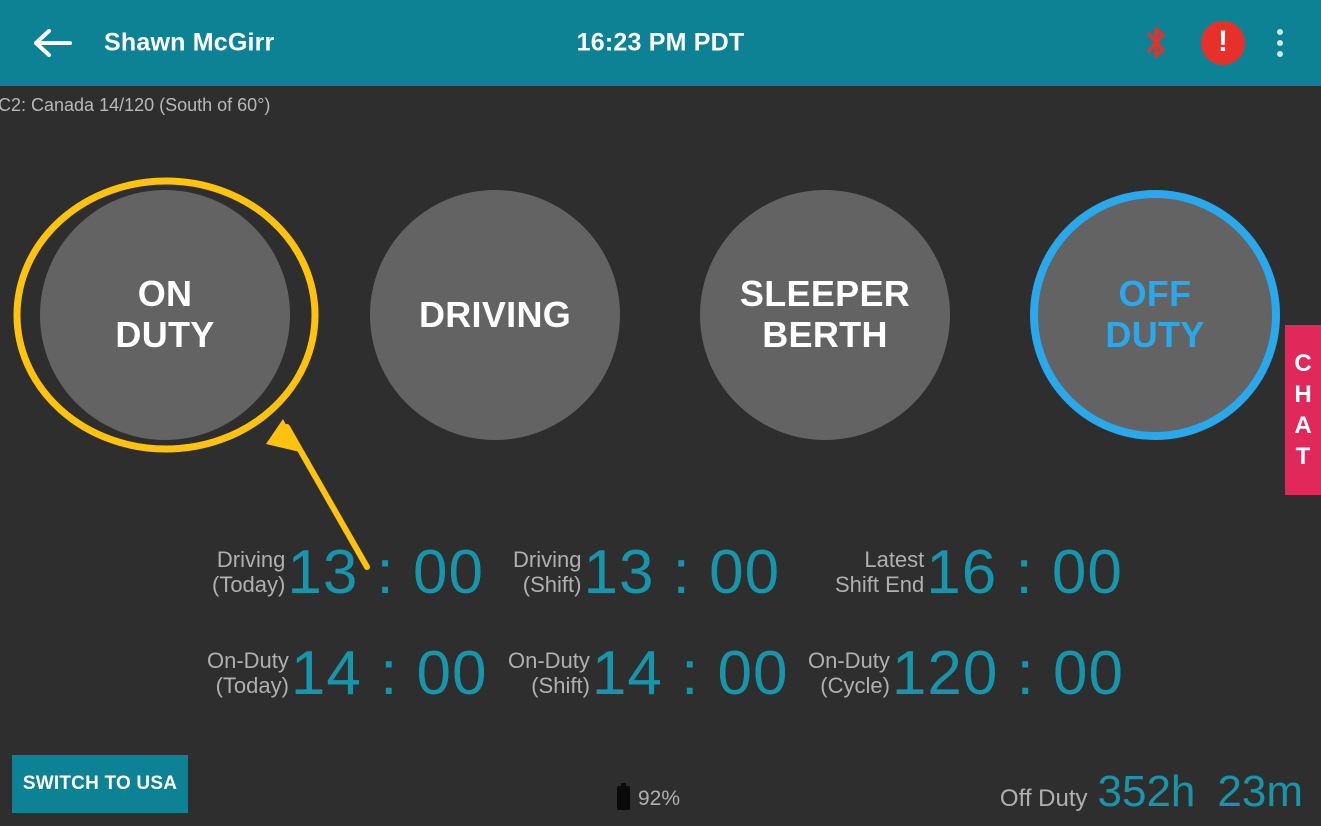  I want to click on duty-status-on-duty: ON DUTY, so click(165, 315).